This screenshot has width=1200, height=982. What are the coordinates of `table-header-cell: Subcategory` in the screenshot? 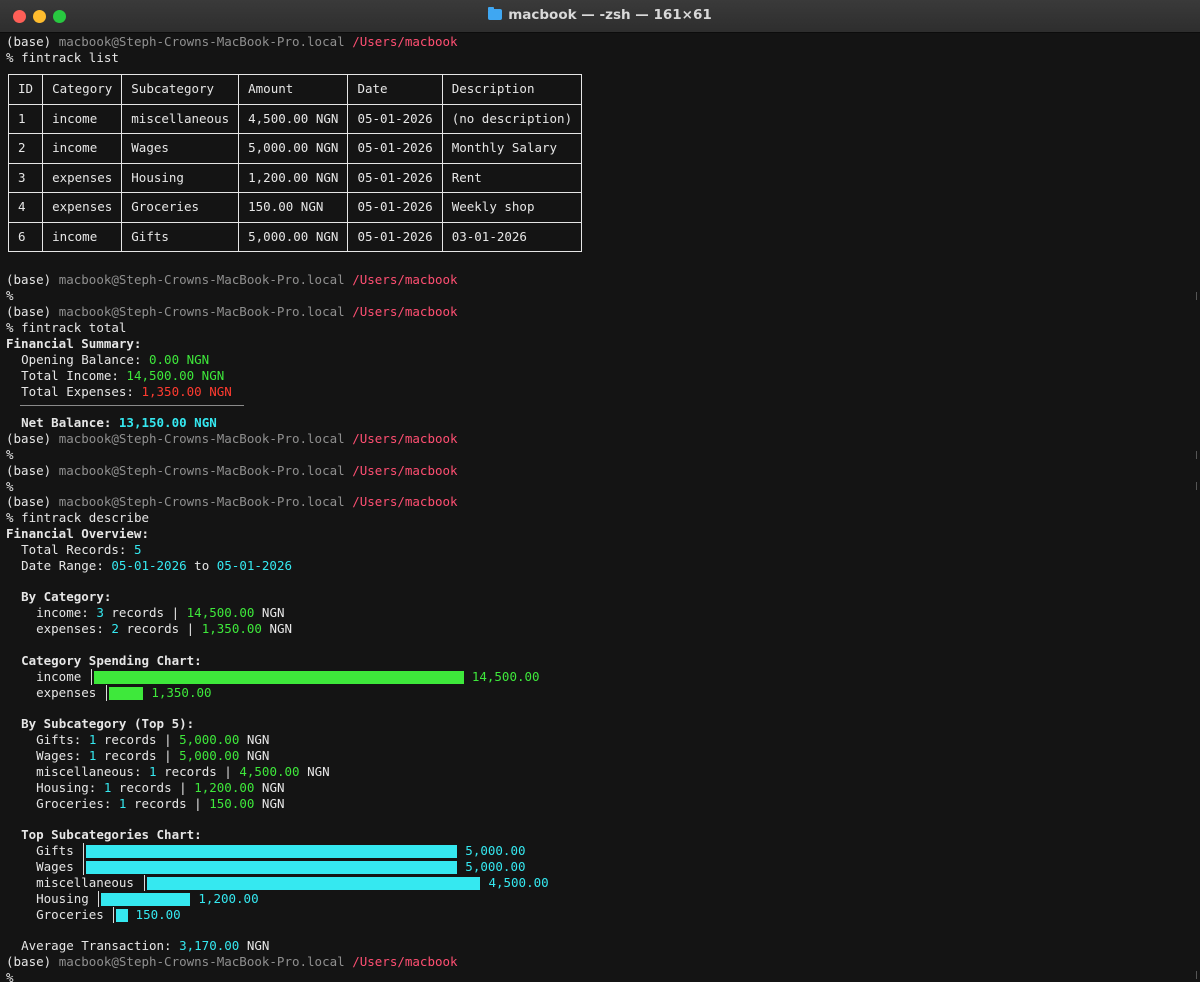 It's located at (180, 89).